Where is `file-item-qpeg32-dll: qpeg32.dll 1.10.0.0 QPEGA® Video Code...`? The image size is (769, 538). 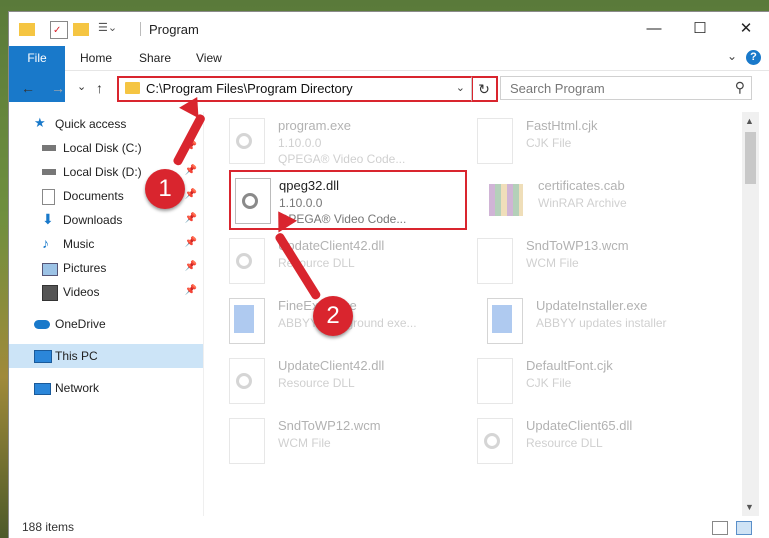 file-item-qpeg32-dll: qpeg32.dll 1.10.0.0 QPEGA® Video Code... is located at coordinates (348, 200).